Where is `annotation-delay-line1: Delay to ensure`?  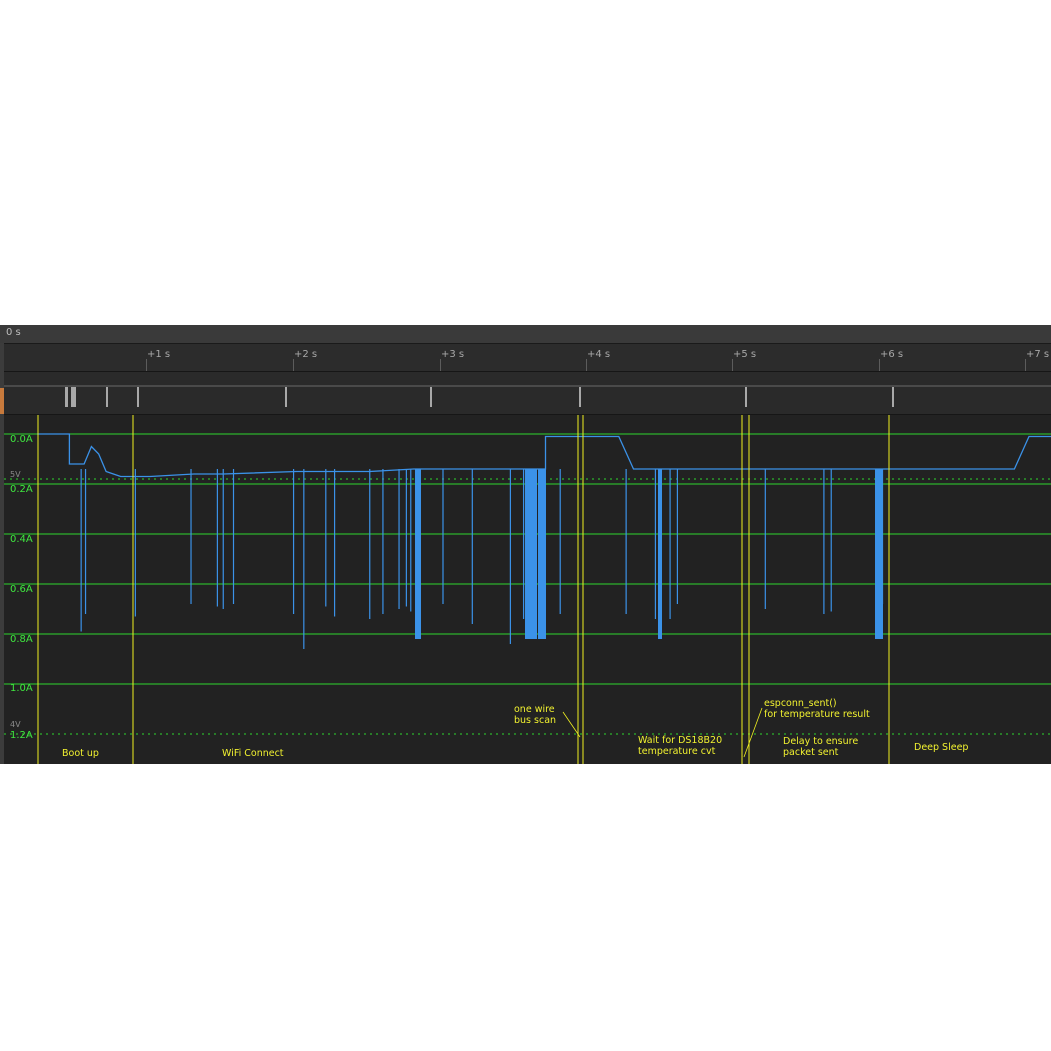
annotation-delay-line1: Delay to ensure is located at coordinates (821, 741).